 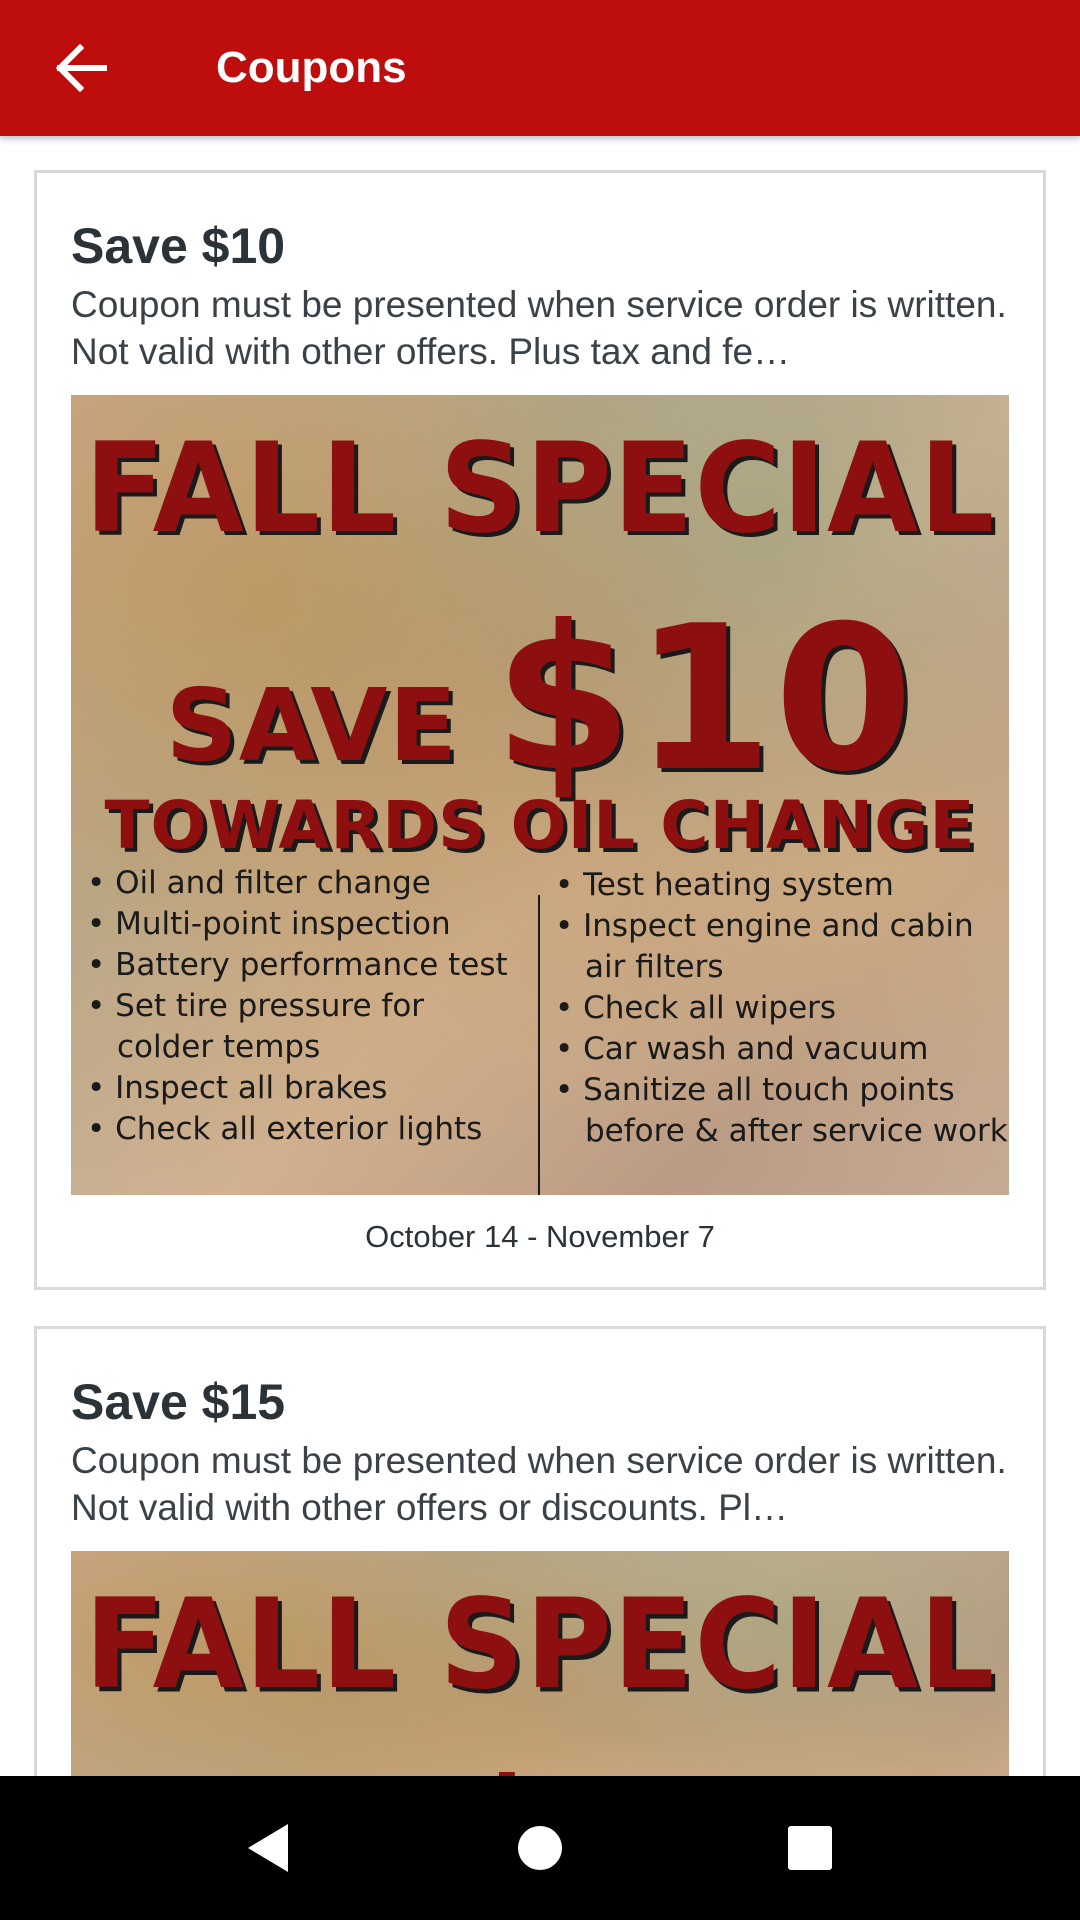 What do you see at coordinates (704, 699) in the screenshot?
I see `image-save-amount: $10` at bounding box center [704, 699].